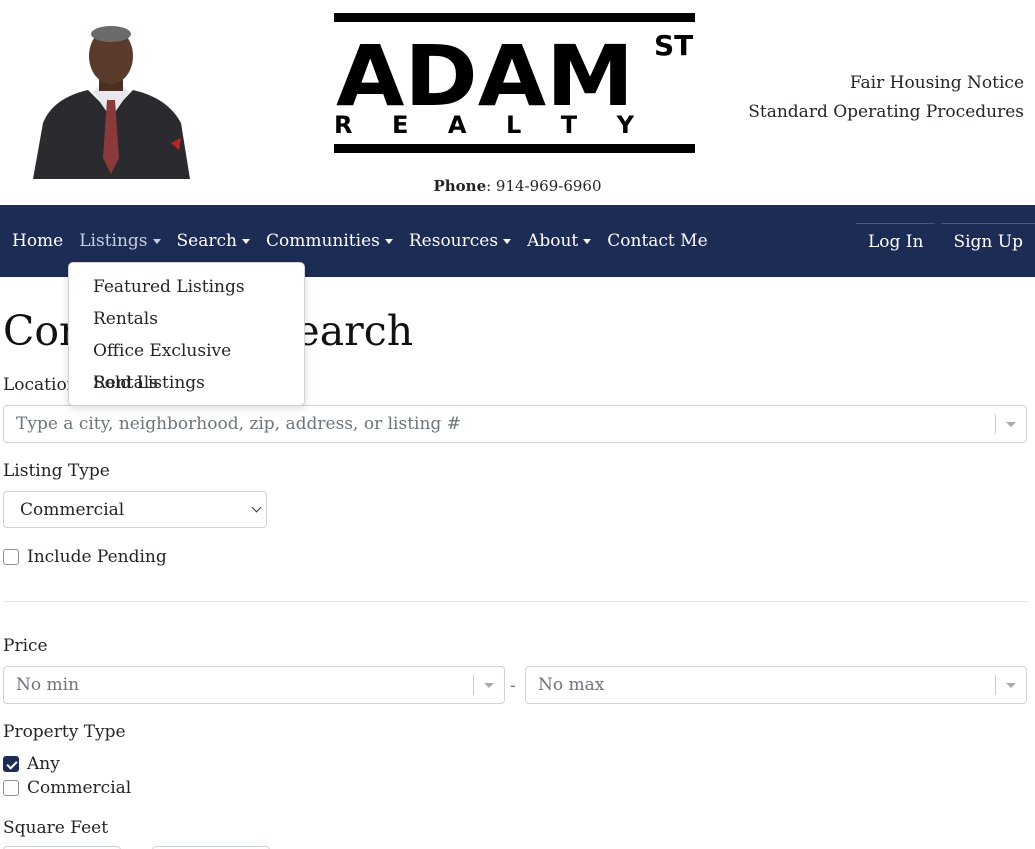  I want to click on include-pending-checkbox, so click(11, 557).